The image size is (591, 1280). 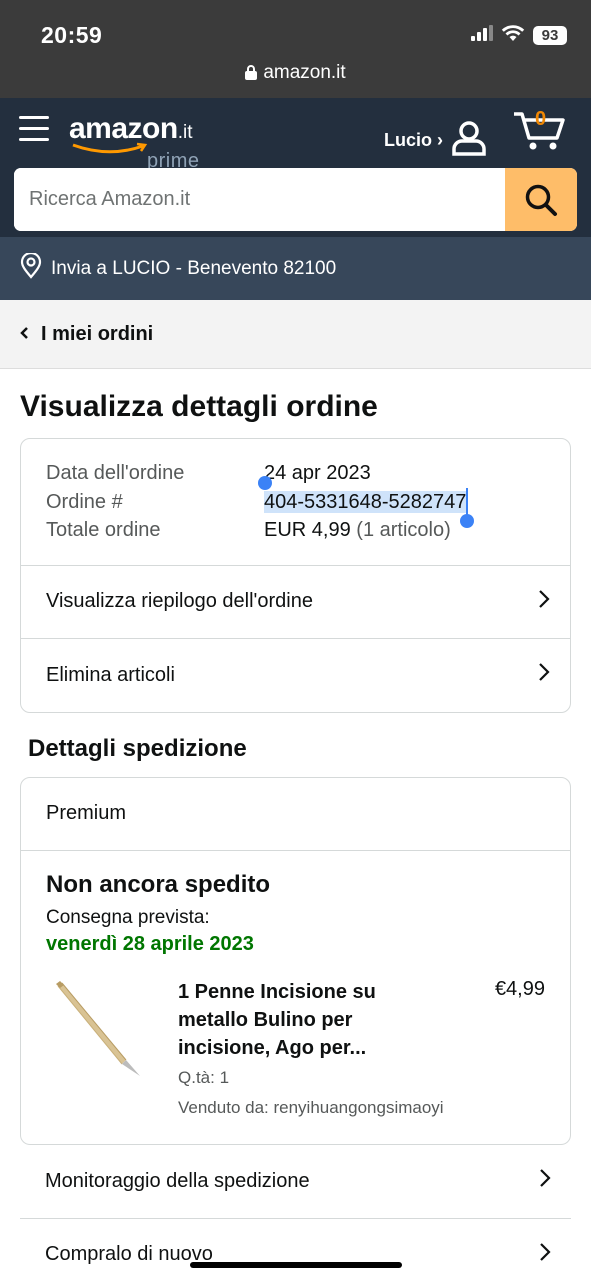 I want to click on item-seller: Venduto da: renyihuangongsimaoyi, so click(x=311, y=1107).